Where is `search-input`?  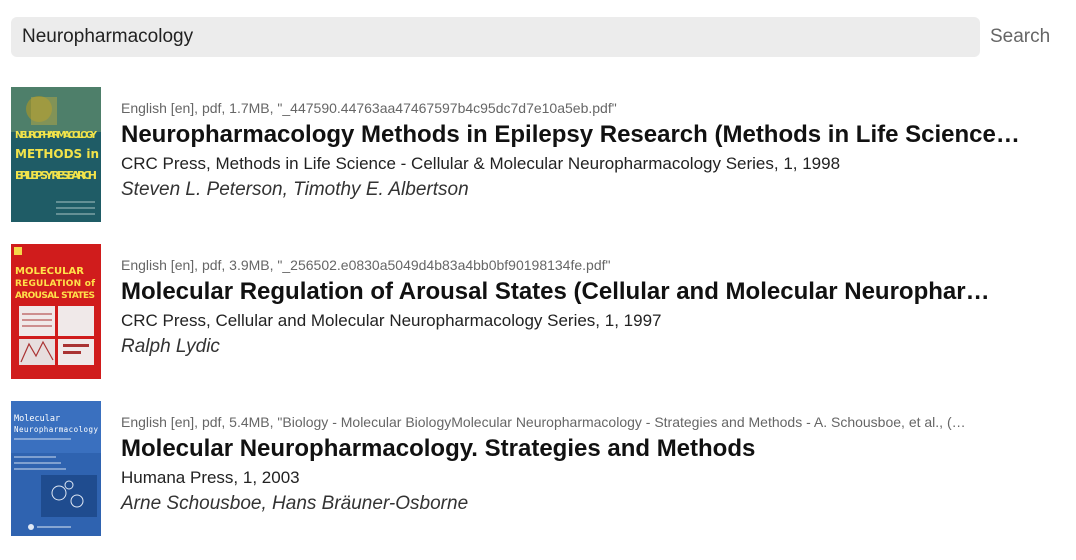 search-input is located at coordinates (495, 37).